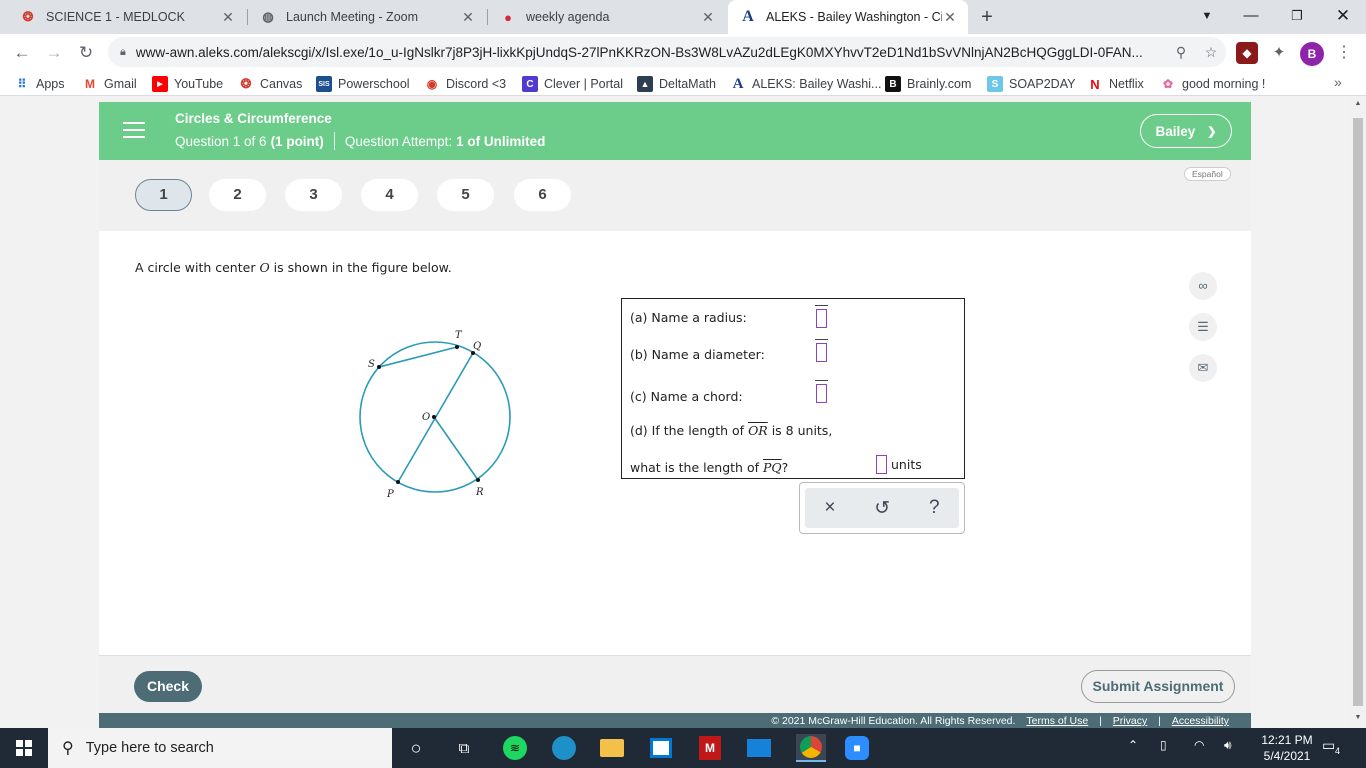  What do you see at coordinates (54, 53) in the screenshot?
I see `forward-icon: →` at bounding box center [54, 53].